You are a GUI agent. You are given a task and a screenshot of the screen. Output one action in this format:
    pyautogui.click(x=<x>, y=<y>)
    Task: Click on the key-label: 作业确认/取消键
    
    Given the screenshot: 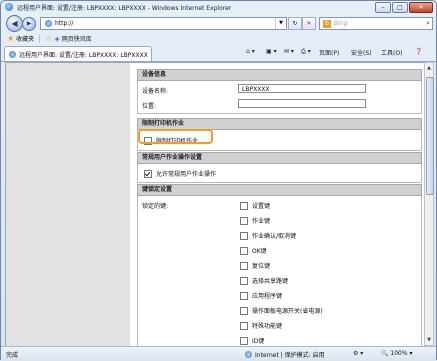 What is the action you would take?
    pyautogui.click(x=274, y=236)
    